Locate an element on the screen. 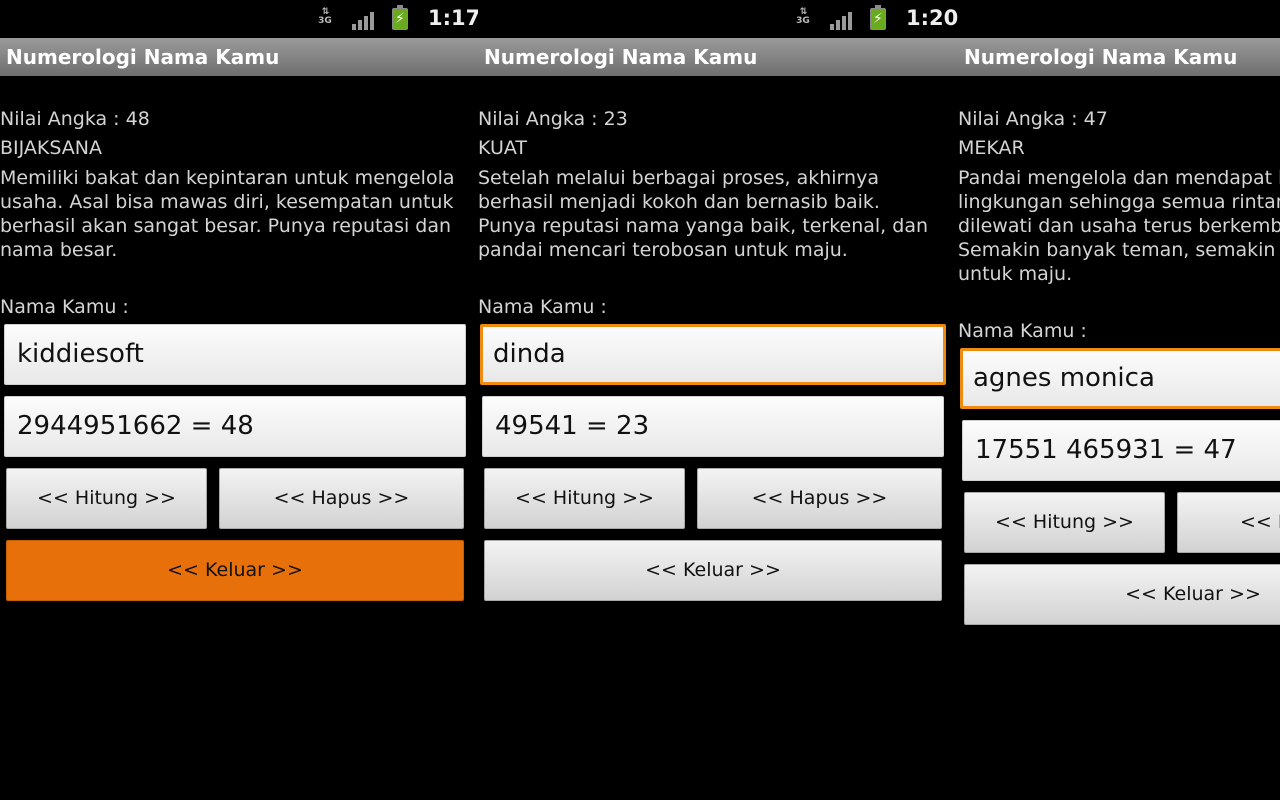 The image size is (1280, 800). nama-input: agnes monica is located at coordinates (1120, 378).